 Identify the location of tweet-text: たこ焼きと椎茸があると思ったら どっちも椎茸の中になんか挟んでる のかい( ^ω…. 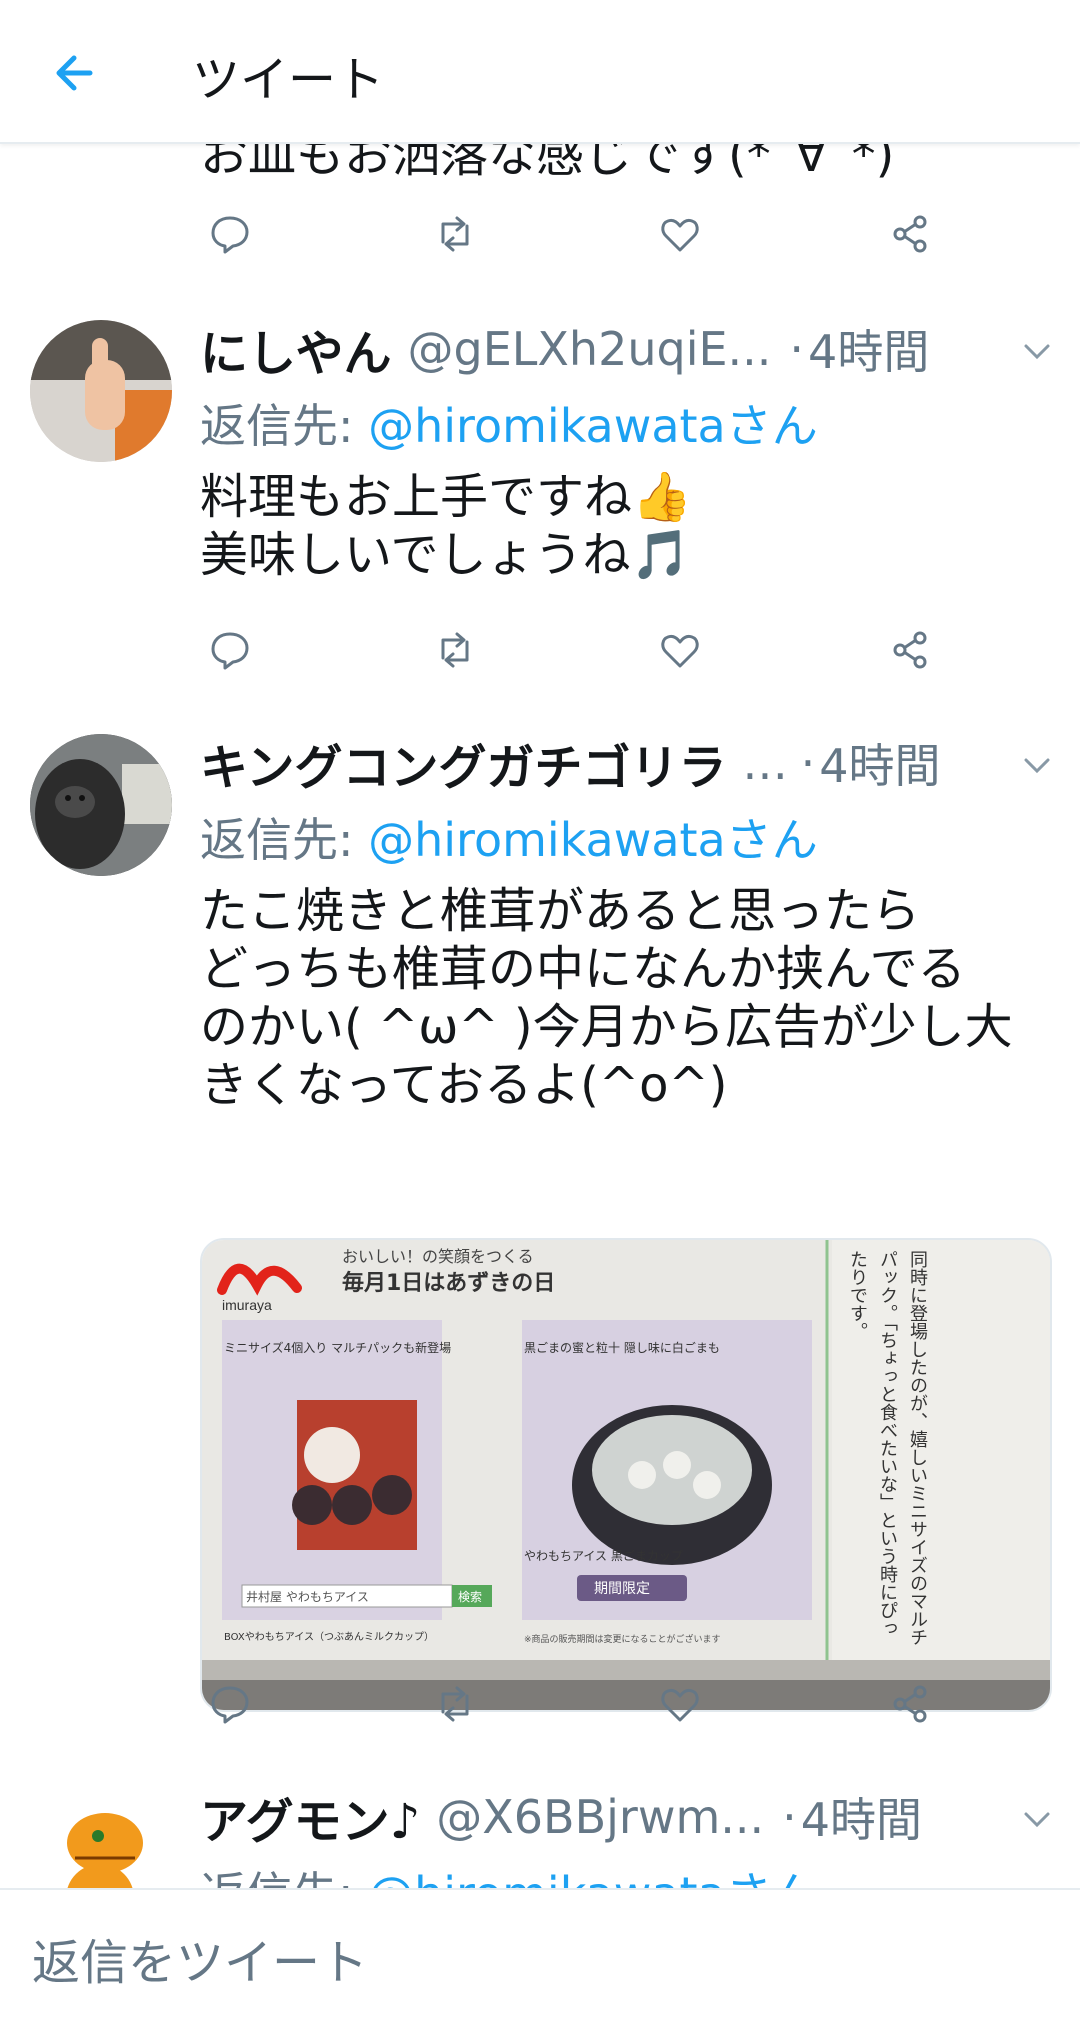
(606, 998).